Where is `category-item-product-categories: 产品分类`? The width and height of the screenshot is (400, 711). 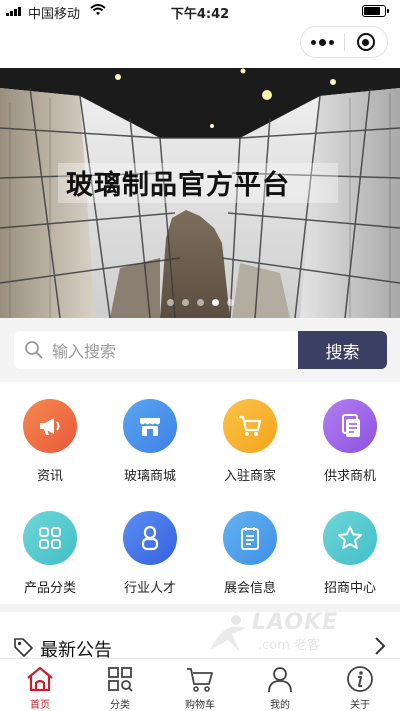
category-item-product-categories: 产品分类 is located at coordinates (50, 549).